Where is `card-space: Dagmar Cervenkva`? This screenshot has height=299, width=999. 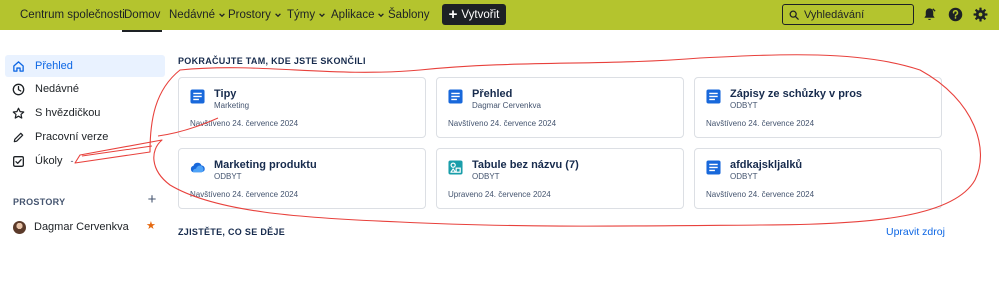
card-space: Dagmar Cervenkva is located at coordinates (506, 105).